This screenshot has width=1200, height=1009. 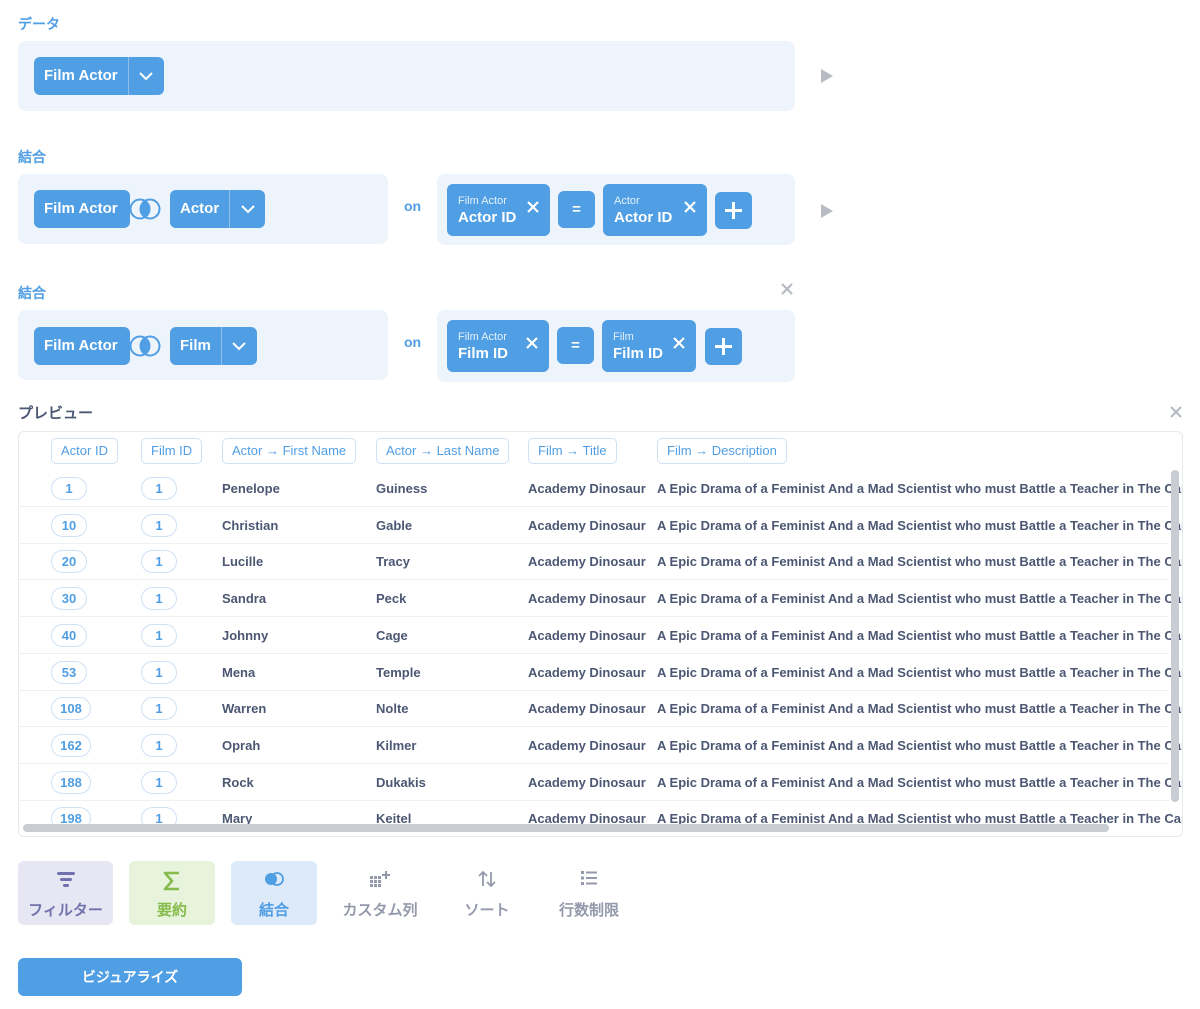 What do you see at coordinates (482, 337) in the screenshot?
I see `field-table-name: Film Actor` at bounding box center [482, 337].